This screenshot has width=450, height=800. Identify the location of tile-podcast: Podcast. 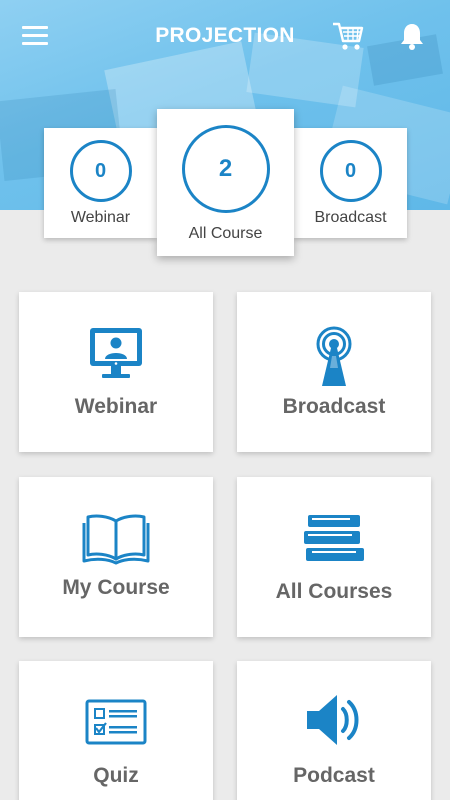
(334, 730).